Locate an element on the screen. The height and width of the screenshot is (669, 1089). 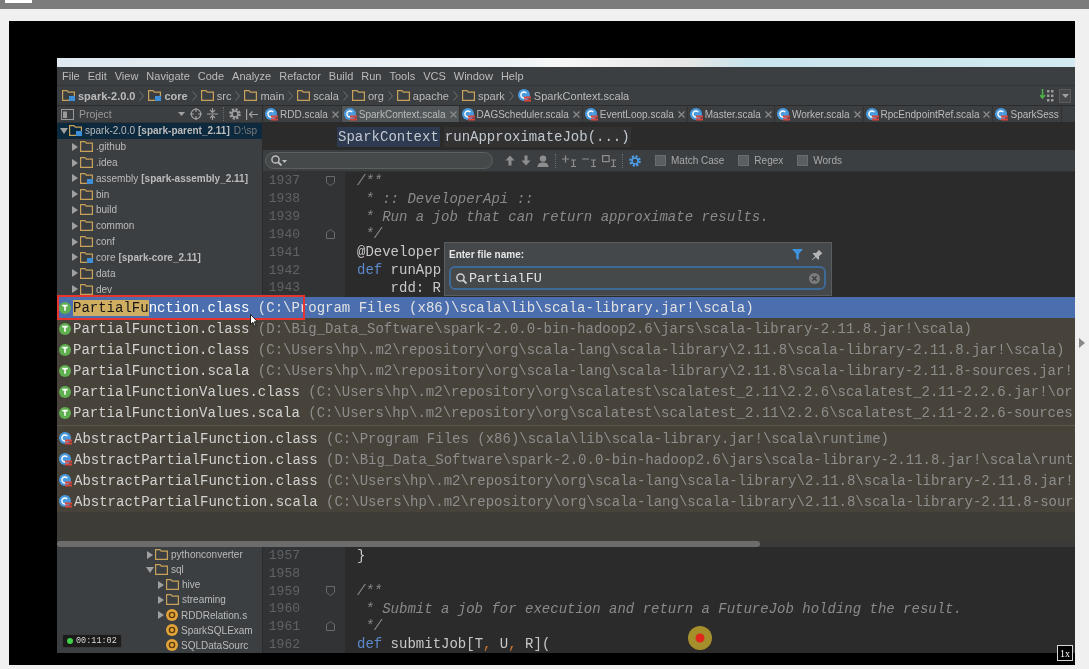
menu-item: Help is located at coordinates (512, 76).